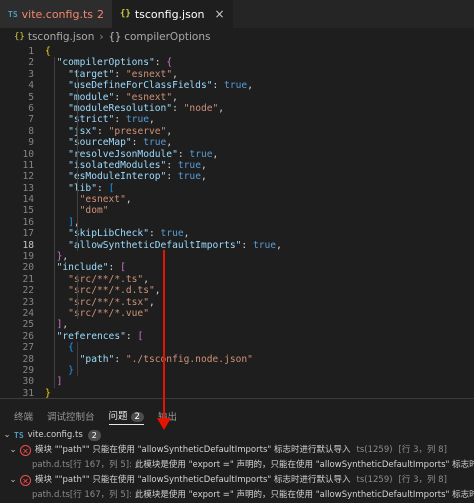 The height and width of the screenshot is (503, 474). What do you see at coordinates (237, 313) in the screenshot?
I see `code-line: 24 "src/**/*.vue"` at bounding box center [237, 313].